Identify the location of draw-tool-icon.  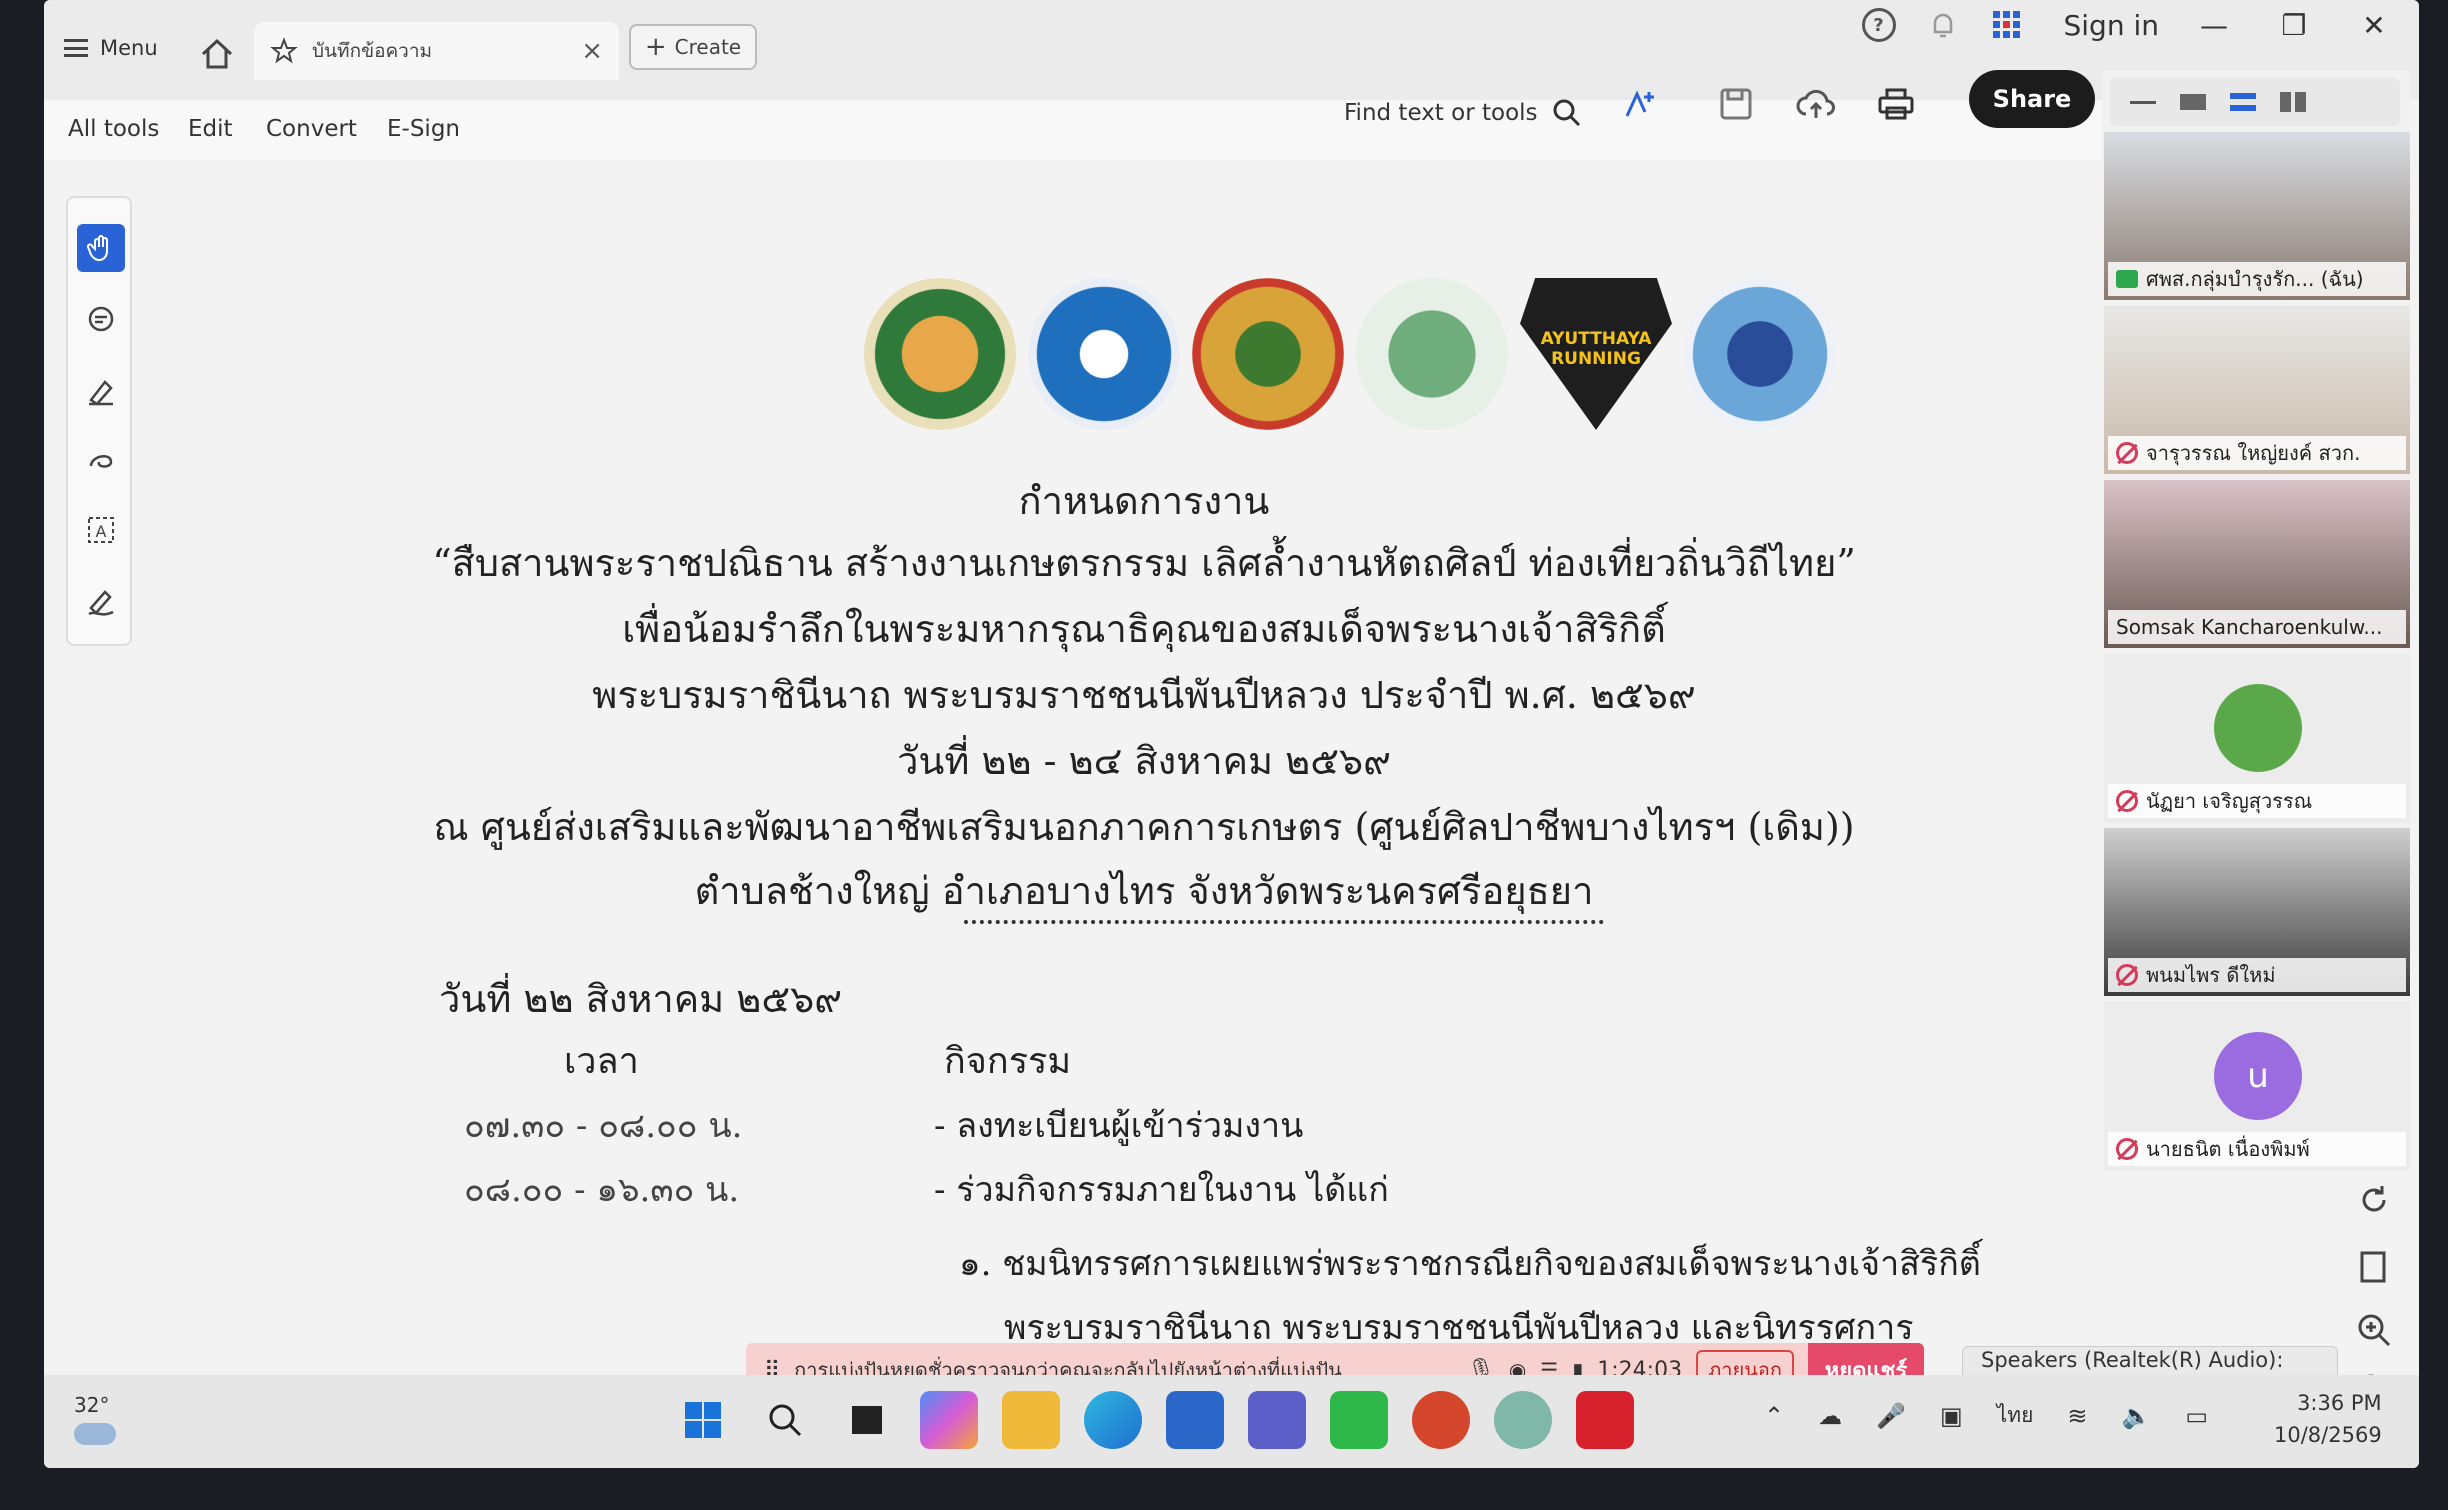
(101, 460).